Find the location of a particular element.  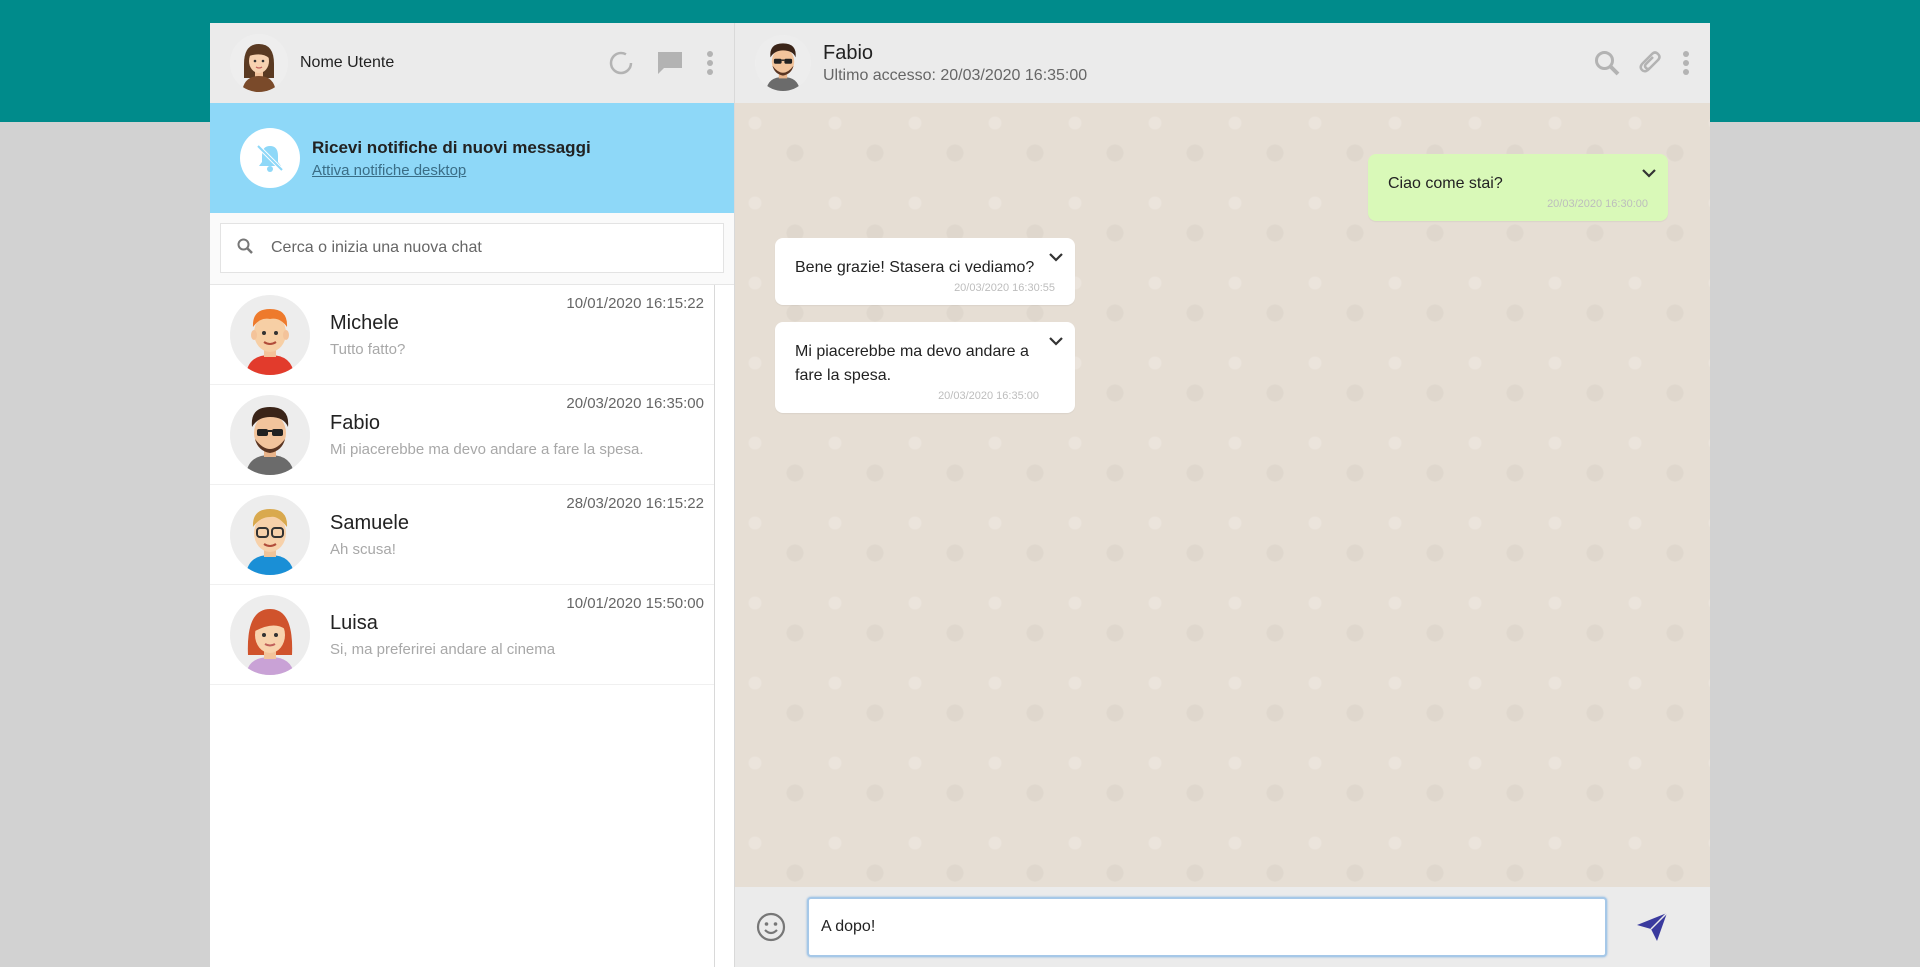

chat-last-seen: Ultimo accesso: 20/03/2020 16:35:00 is located at coordinates (955, 75).